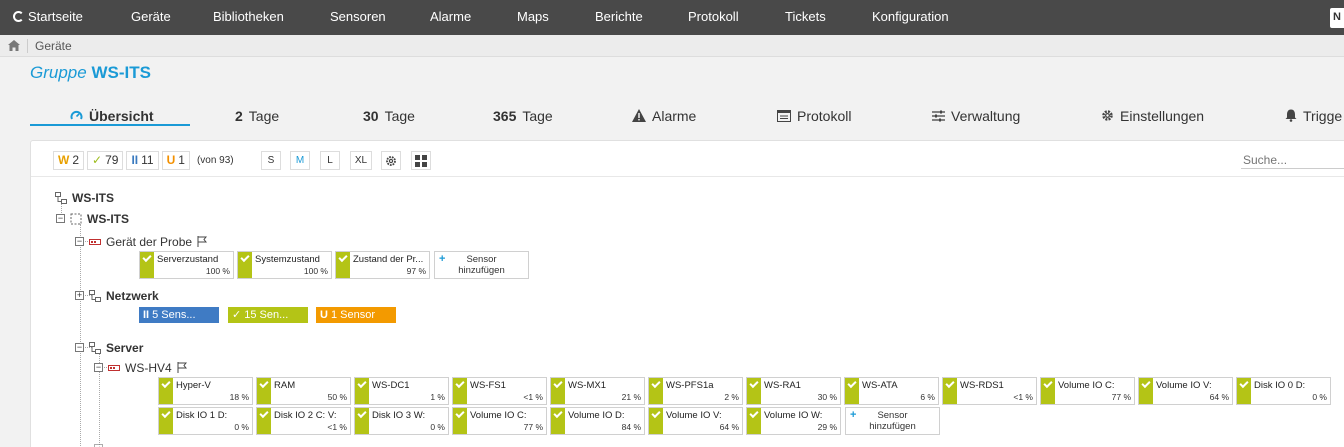 This screenshot has width=1344, height=447. Describe the element at coordinates (1184, 385) in the screenshot. I see `sensor-name: Volume IO V:` at that location.